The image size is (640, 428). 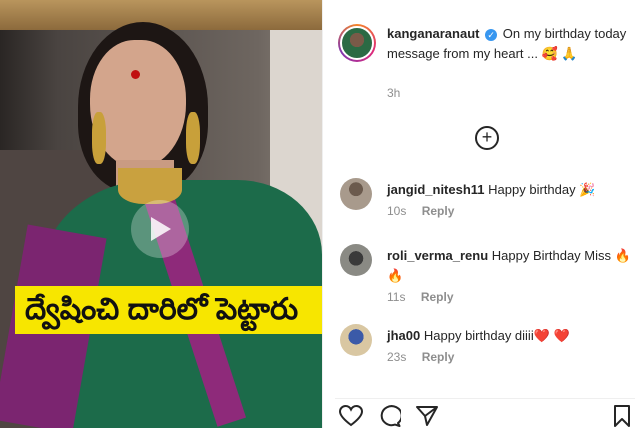 I want to click on caption-overlay: ద్వేషించి దారిలో పెట్టారు, so click(x=168, y=310).